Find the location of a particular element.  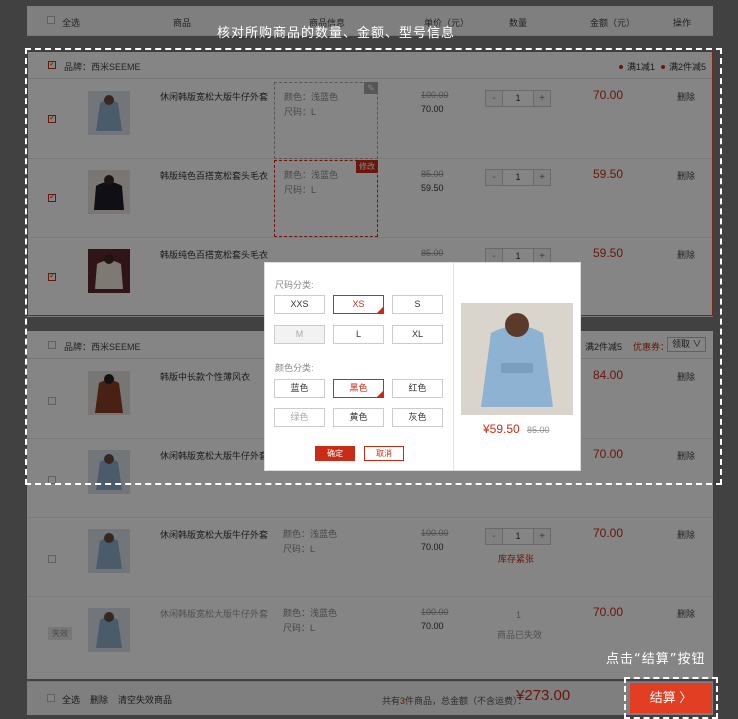

quantity-stepper: - 1 + is located at coordinates (518, 536).